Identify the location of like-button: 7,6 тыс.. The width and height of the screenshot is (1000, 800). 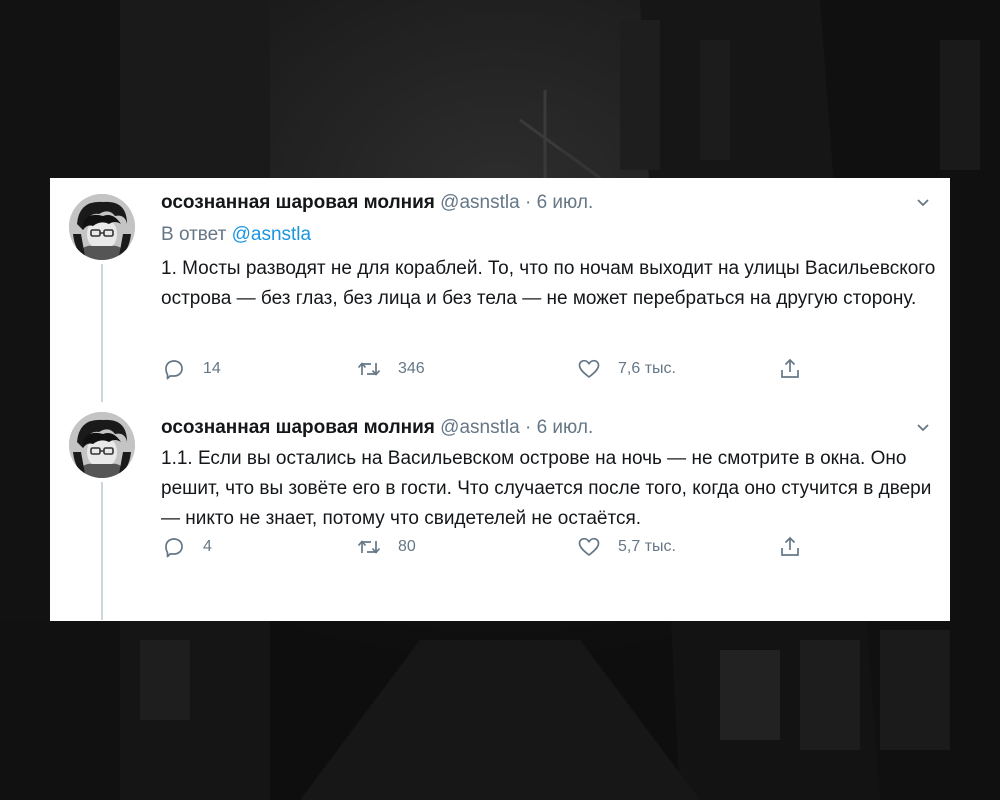
(626, 369).